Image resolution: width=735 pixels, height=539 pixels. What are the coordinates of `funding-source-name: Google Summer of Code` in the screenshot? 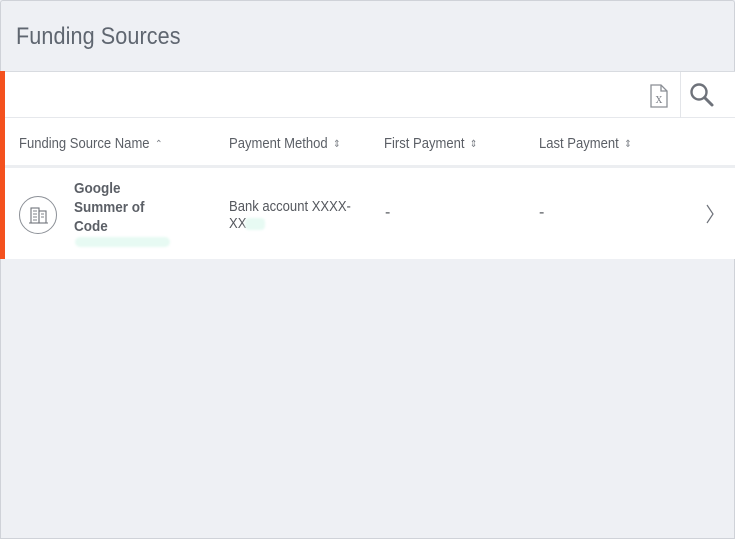 It's located at (109, 207).